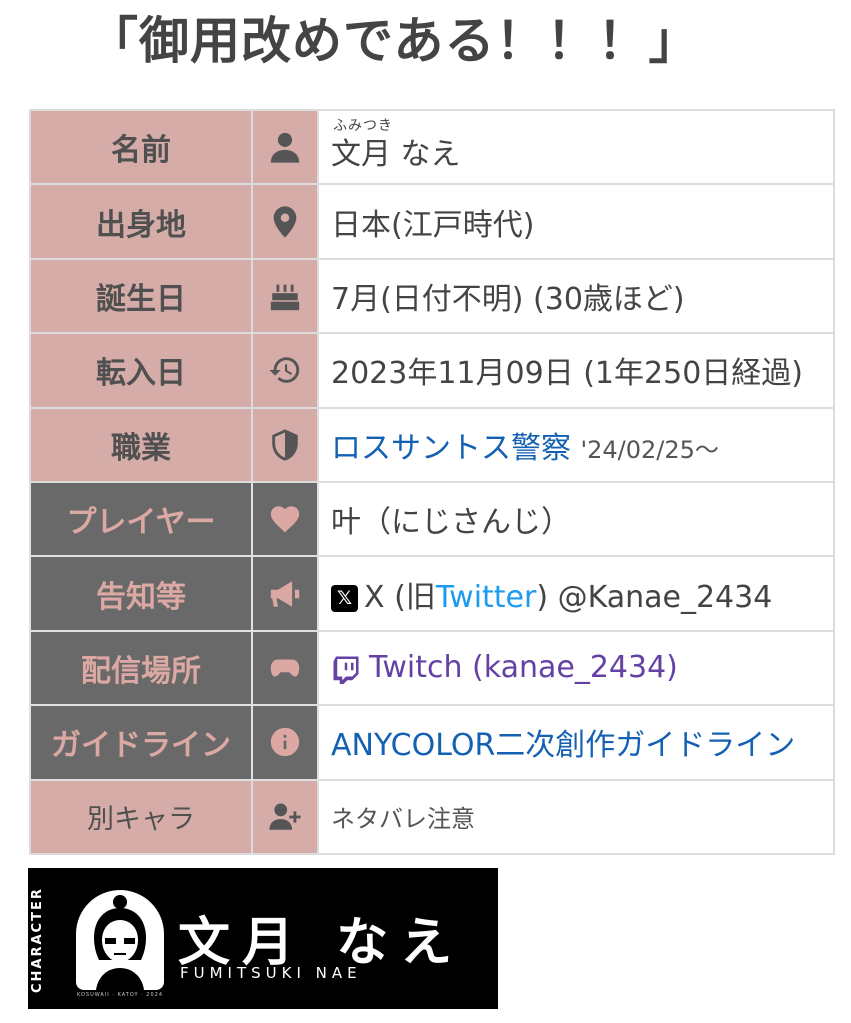 The width and height of the screenshot is (851, 1023). I want to click on table-row: 配信場所 Twitch (kanae_2434), so click(432, 668).